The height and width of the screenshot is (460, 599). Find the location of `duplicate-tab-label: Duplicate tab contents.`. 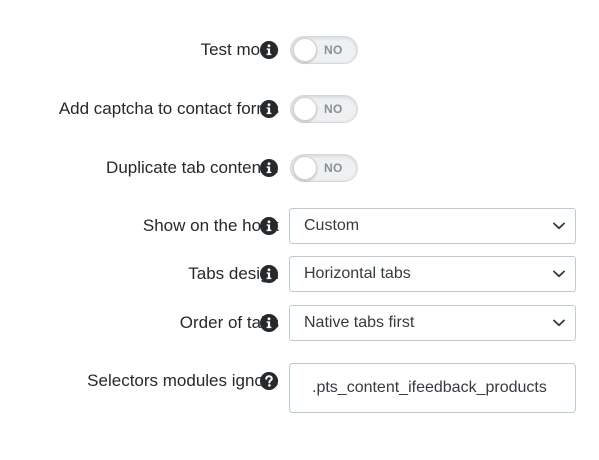

duplicate-tab-label: Duplicate tab contents. is located at coordinates (192, 167).